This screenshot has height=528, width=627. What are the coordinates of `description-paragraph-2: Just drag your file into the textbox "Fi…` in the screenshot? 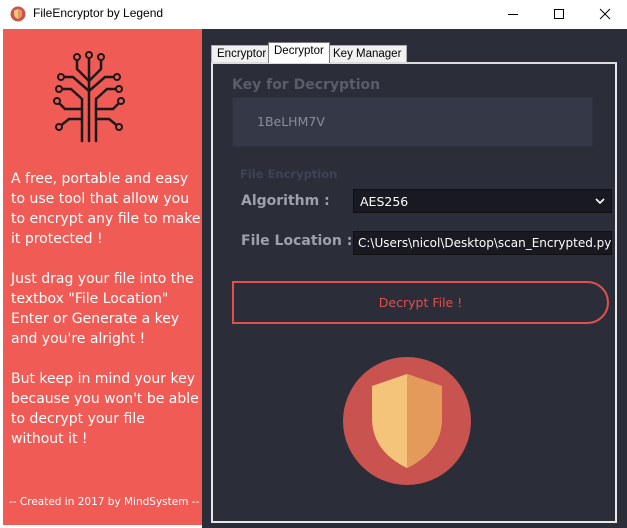 It's located at (102, 309).